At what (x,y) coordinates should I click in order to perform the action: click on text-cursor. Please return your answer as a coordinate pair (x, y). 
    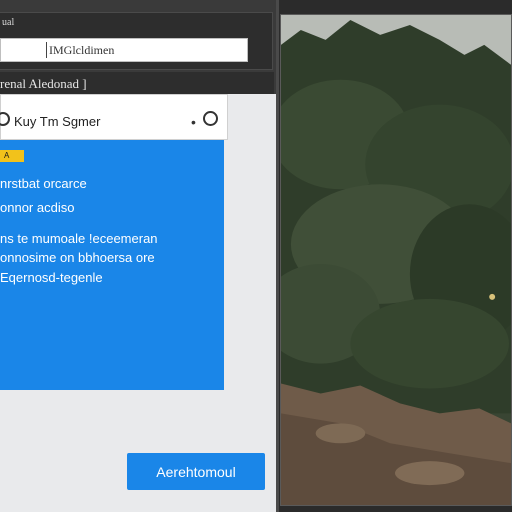
    Looking at the image, I should click on (46, 50).